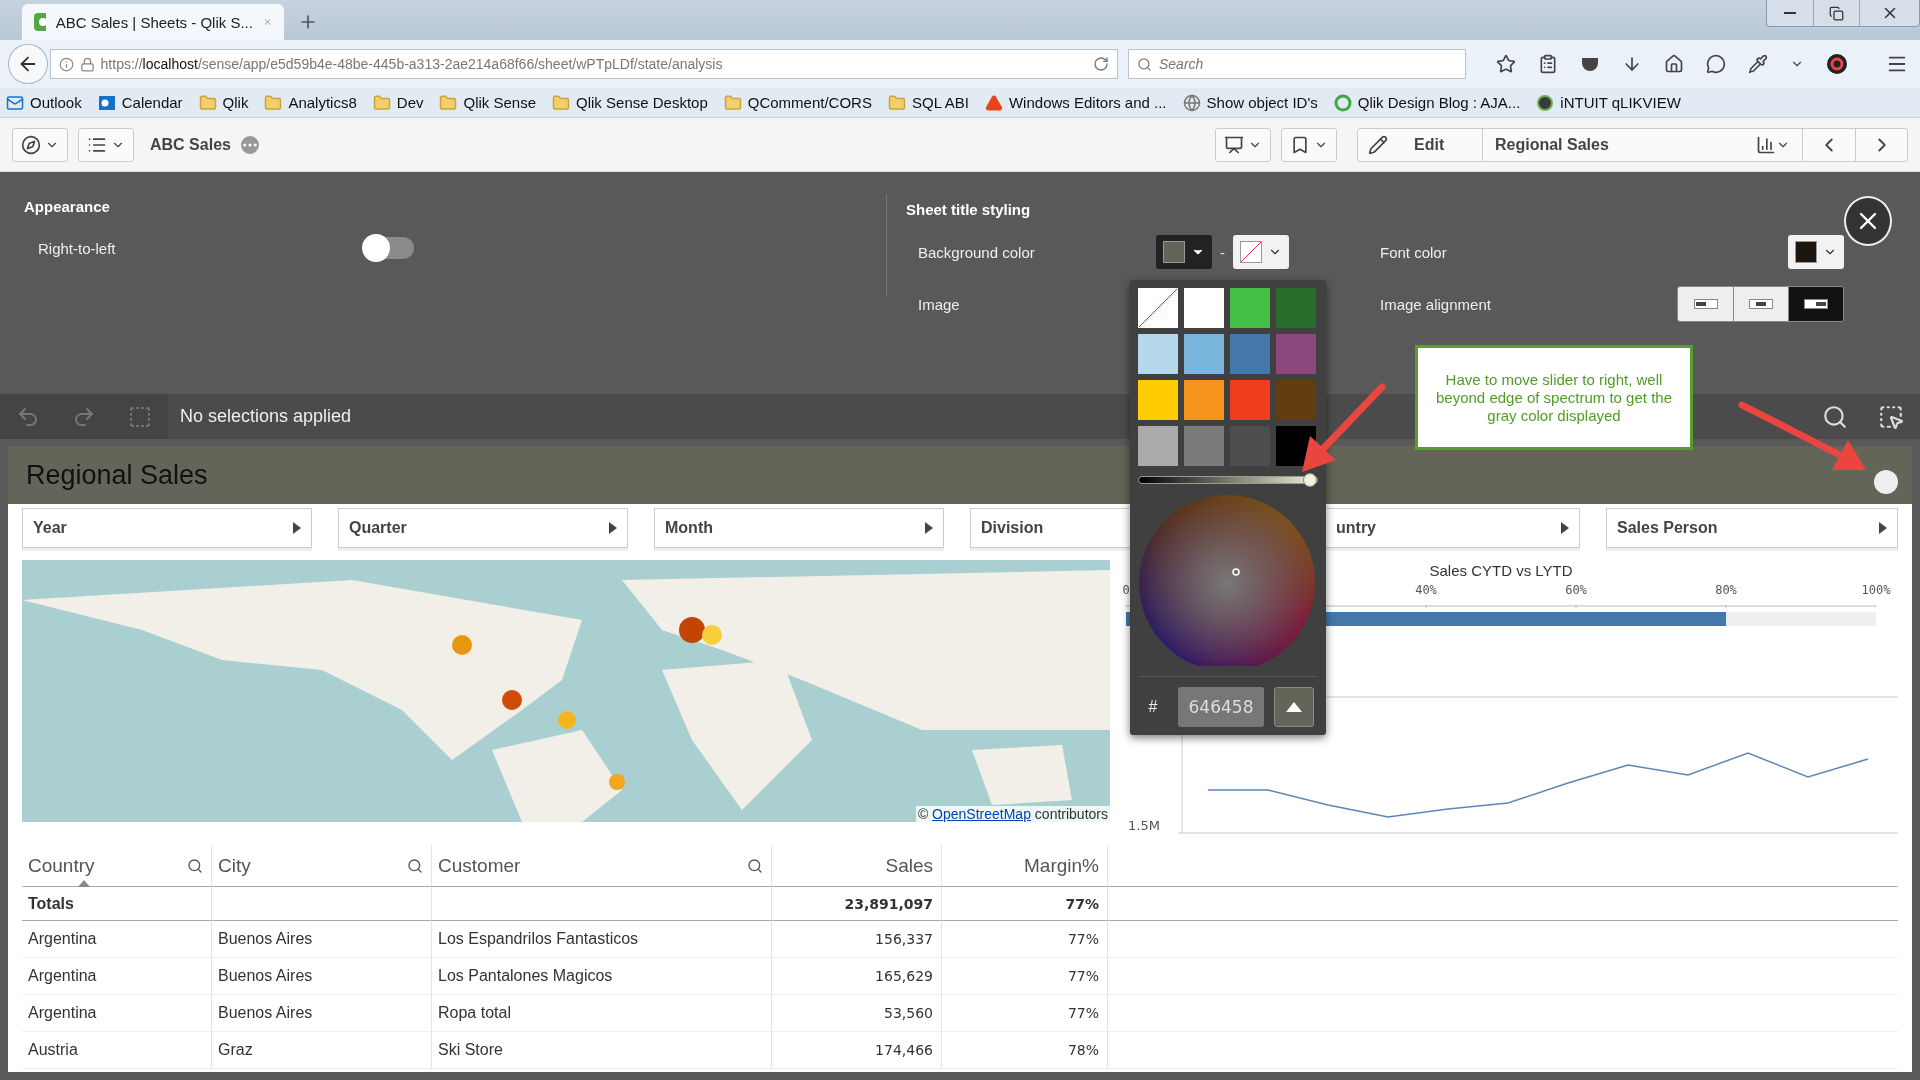 This screenshot has width=1920, height=1080. Describe the element at coordinates (117, 866) in the screenshot. I see `column-header: Country` at that location.